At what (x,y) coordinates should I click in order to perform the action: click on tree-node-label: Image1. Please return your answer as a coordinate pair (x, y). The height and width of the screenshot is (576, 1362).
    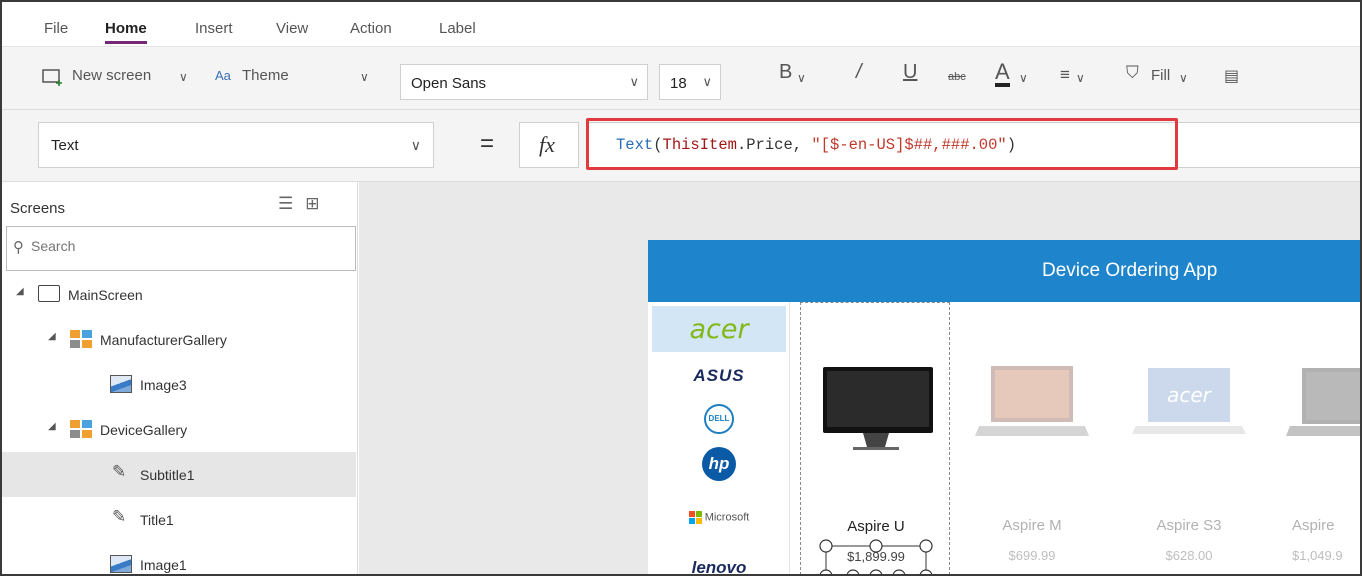
    Looking at the image, I should click on (163, 565).